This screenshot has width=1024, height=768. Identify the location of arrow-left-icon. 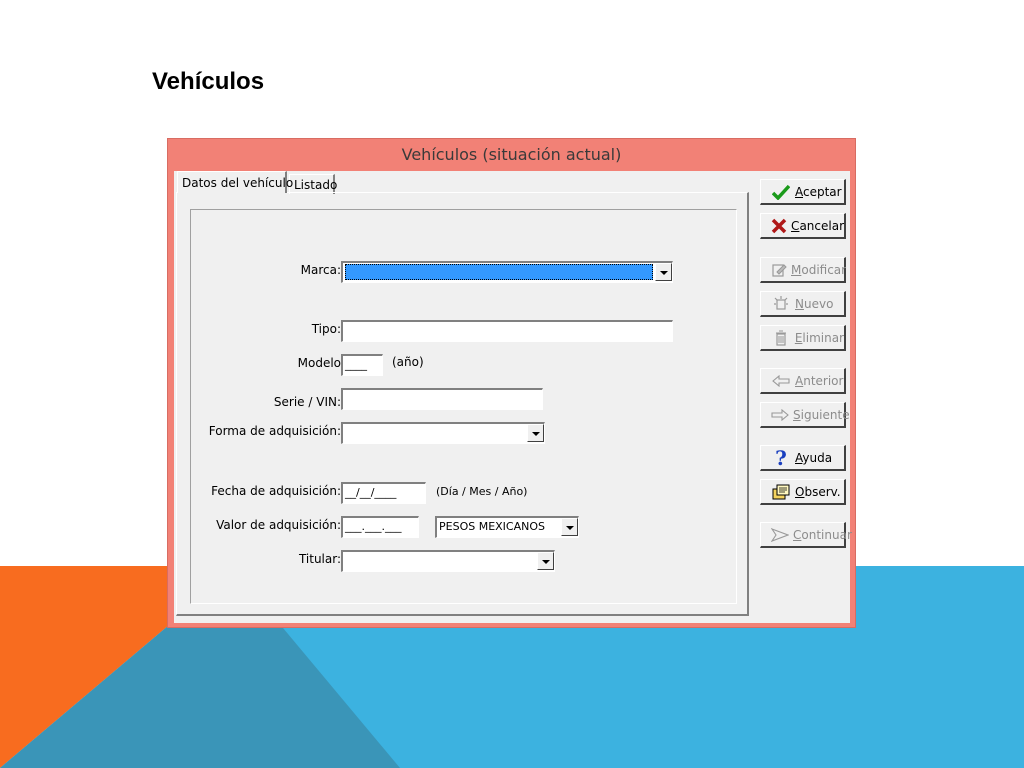
(781, 381).